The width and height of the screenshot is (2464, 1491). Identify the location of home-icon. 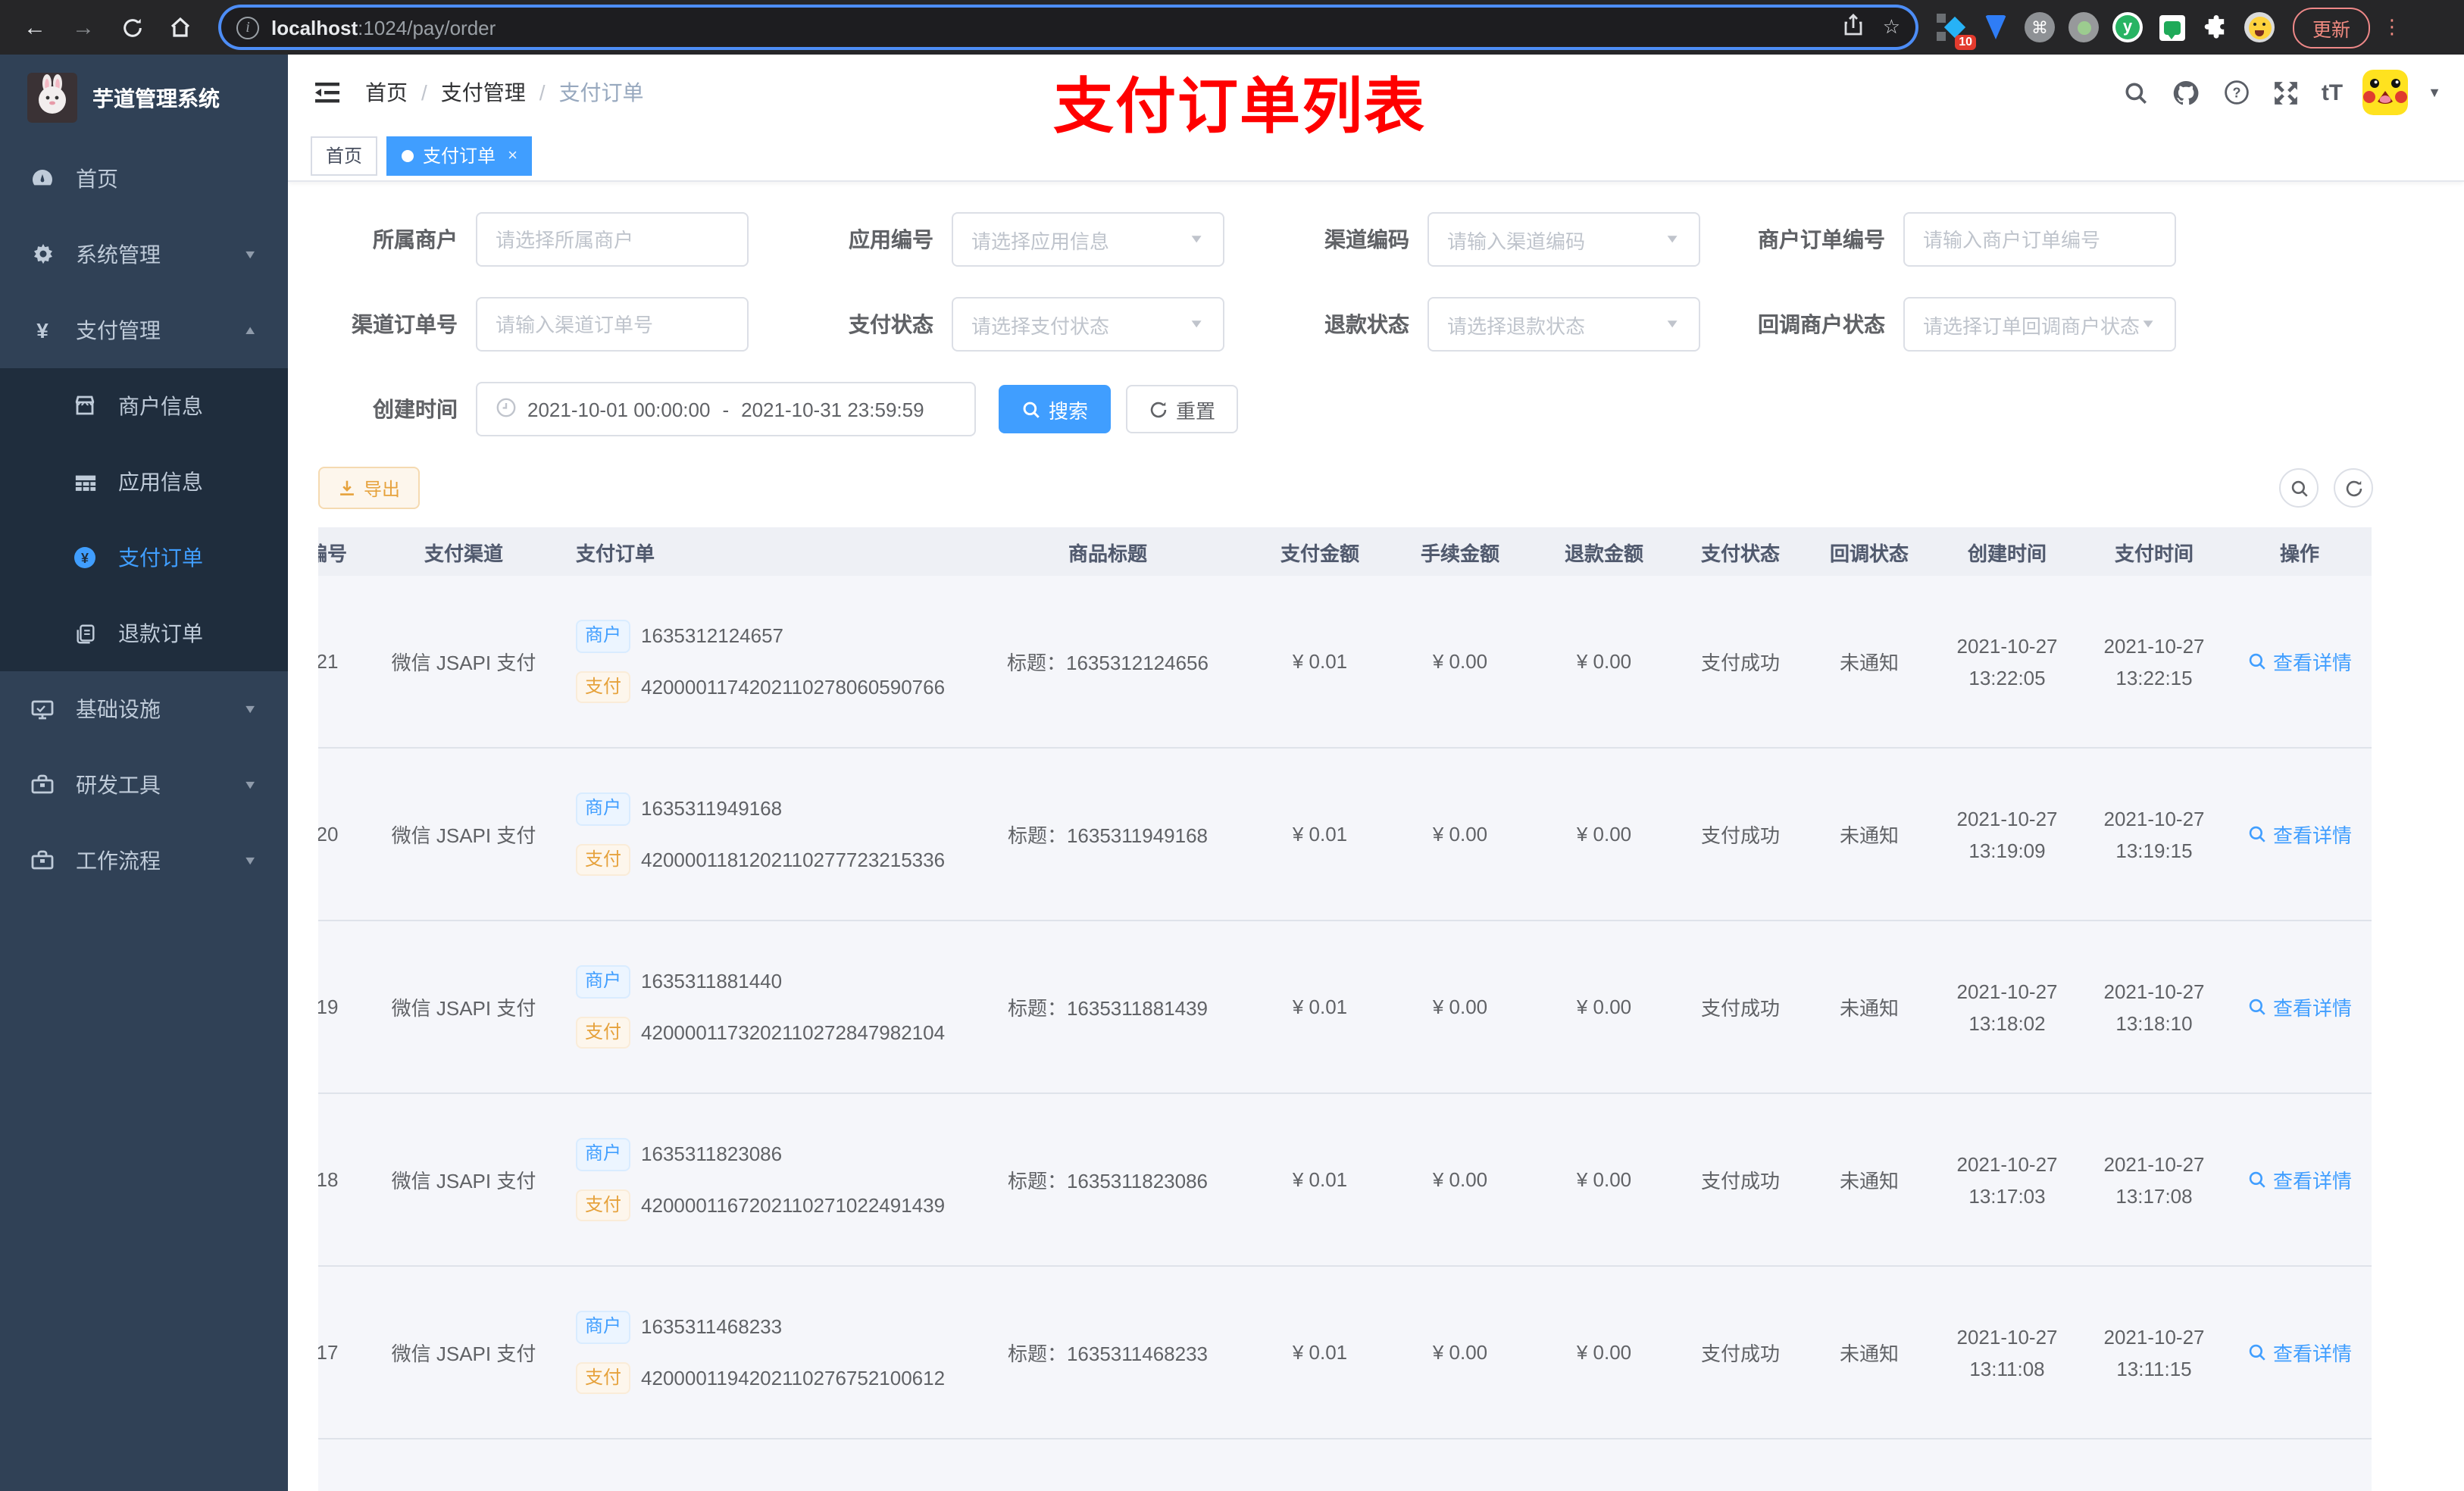
(180, 27).